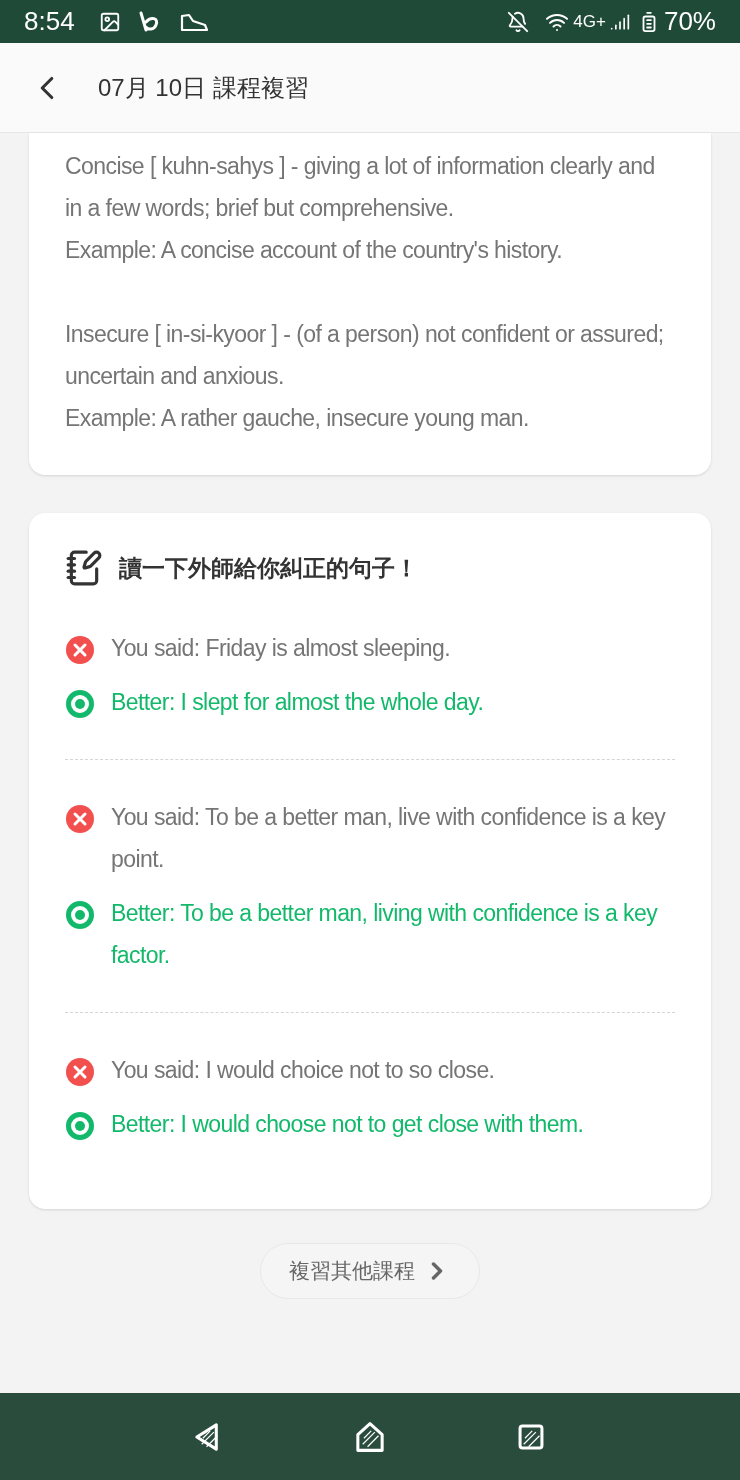 Image resolution: width=740 pixels, height=1480 pixels. I want to click on example-text: Example: A concise account of the country's history., so click(314, 250).